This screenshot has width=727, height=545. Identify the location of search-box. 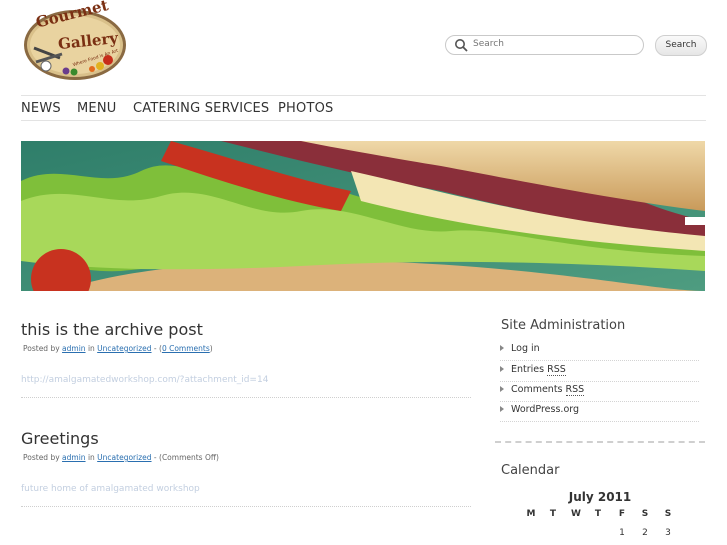
(544, 45).